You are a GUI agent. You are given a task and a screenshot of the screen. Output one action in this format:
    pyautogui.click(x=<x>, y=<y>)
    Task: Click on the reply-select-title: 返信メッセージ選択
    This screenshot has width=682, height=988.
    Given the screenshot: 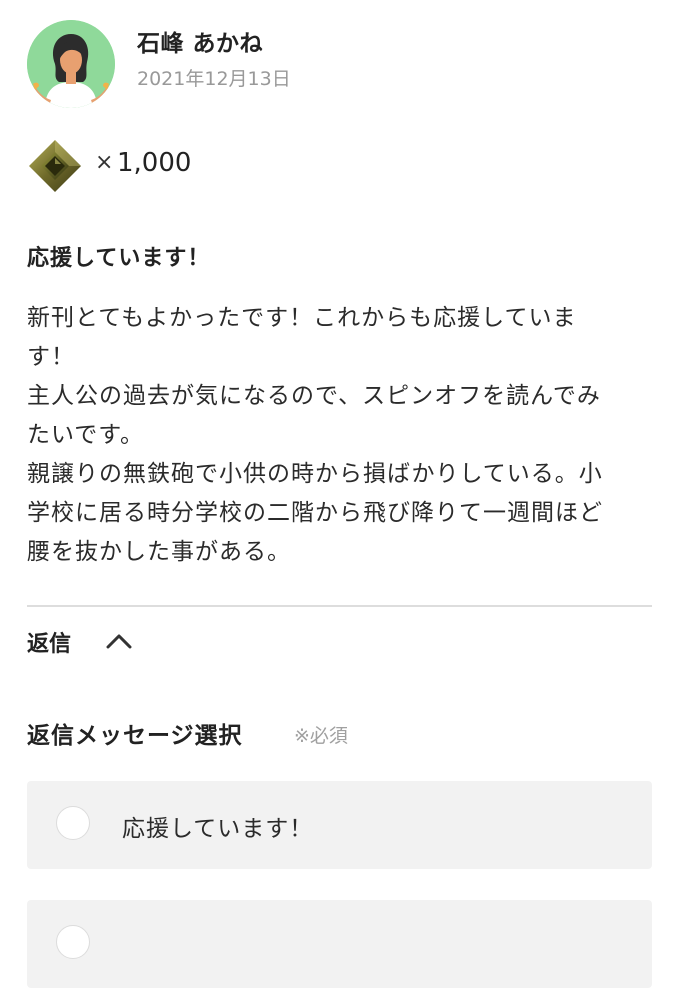 What is the action you would take?
    pyautogui.click(x=135, y=736)
    